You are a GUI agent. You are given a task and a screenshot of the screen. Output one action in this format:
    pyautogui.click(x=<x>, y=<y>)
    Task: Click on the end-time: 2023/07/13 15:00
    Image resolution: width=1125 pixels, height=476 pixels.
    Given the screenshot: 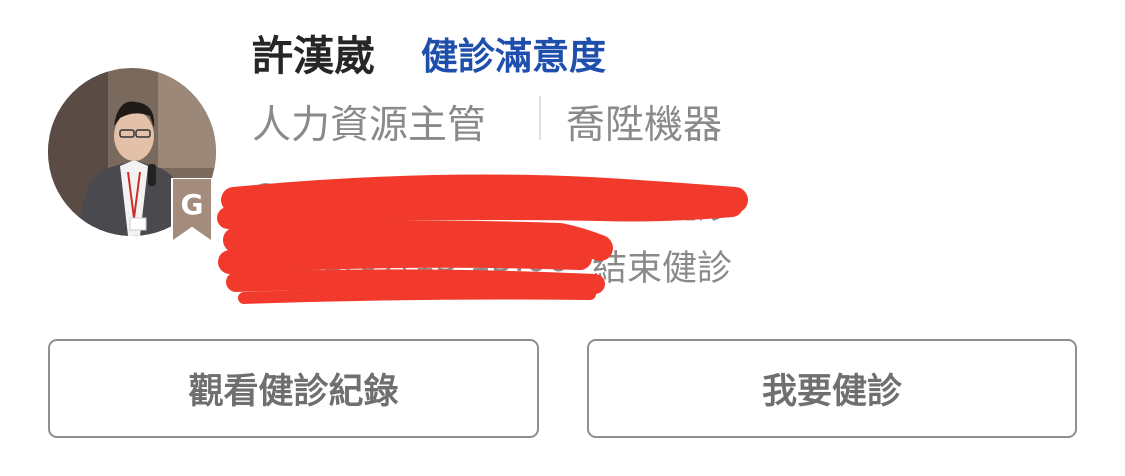 What is the action you would take?
    pyautogui.click(x=413, y=260)
    